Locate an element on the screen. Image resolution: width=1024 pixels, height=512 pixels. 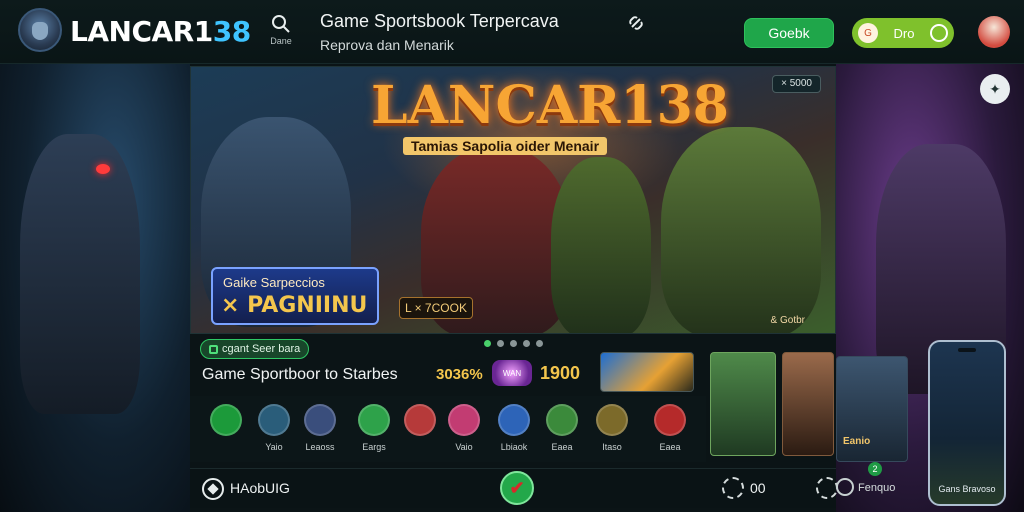
game-card-label: Eanio is located at coordinates (857, 441).